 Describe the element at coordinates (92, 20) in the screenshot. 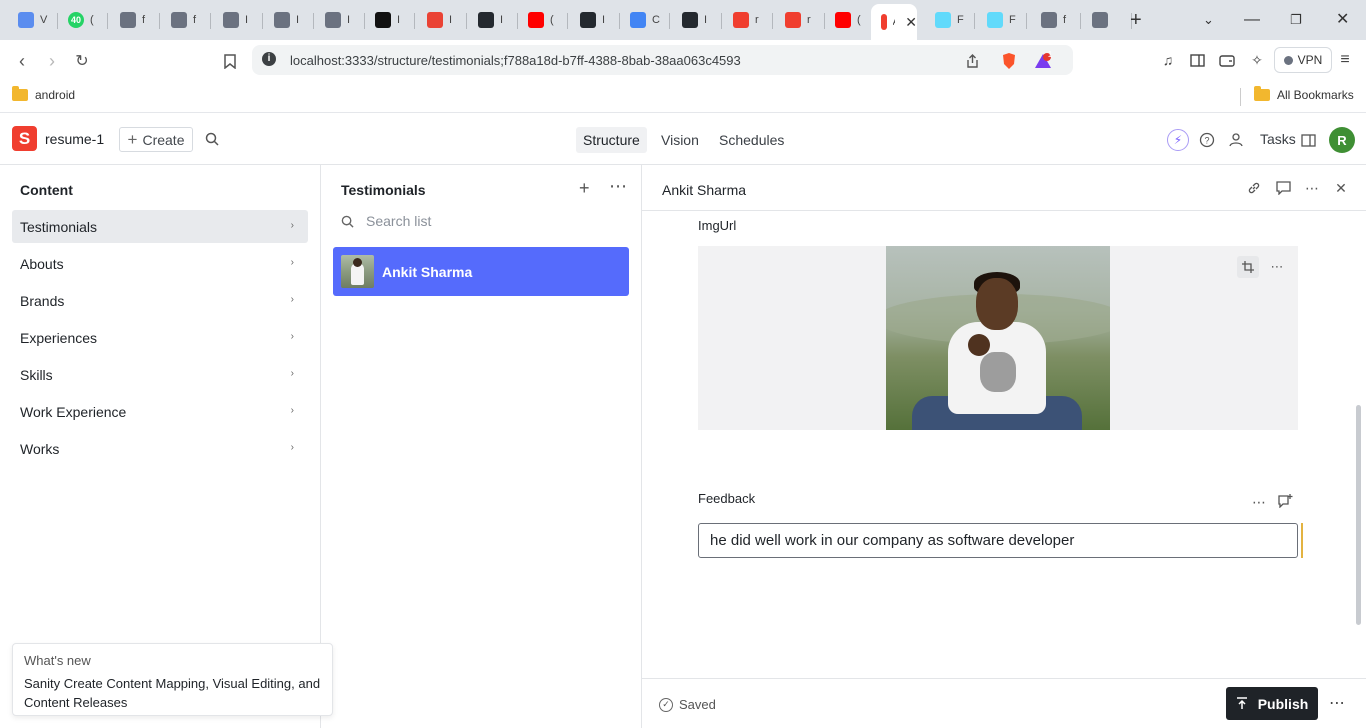

I see `tab-title: (` at that location.